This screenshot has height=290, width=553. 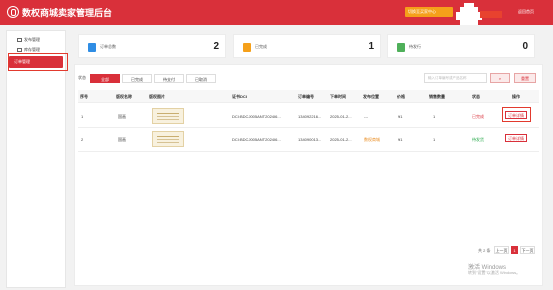 I want to click on pending-icon, so click(x=401, y=47).